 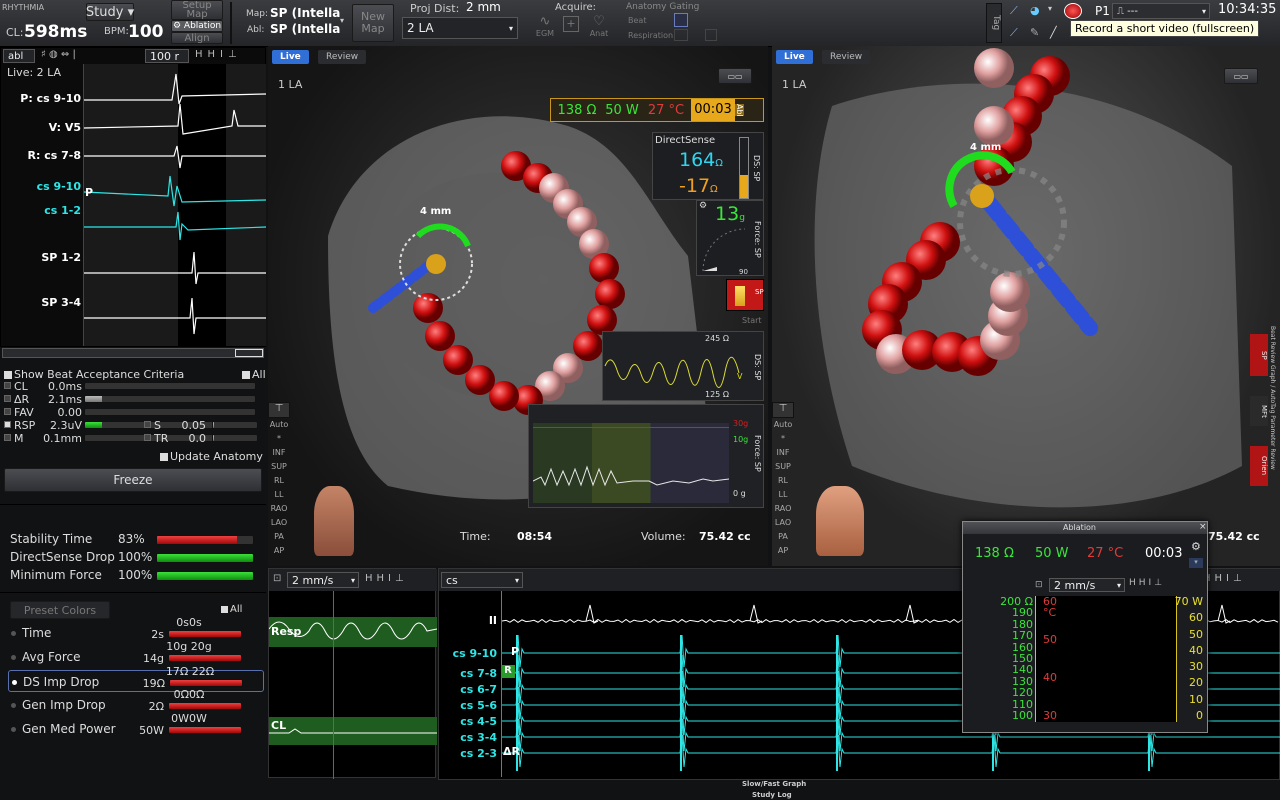 I want to click on trace-label: cs 9-10, so click(x=41, y=186).